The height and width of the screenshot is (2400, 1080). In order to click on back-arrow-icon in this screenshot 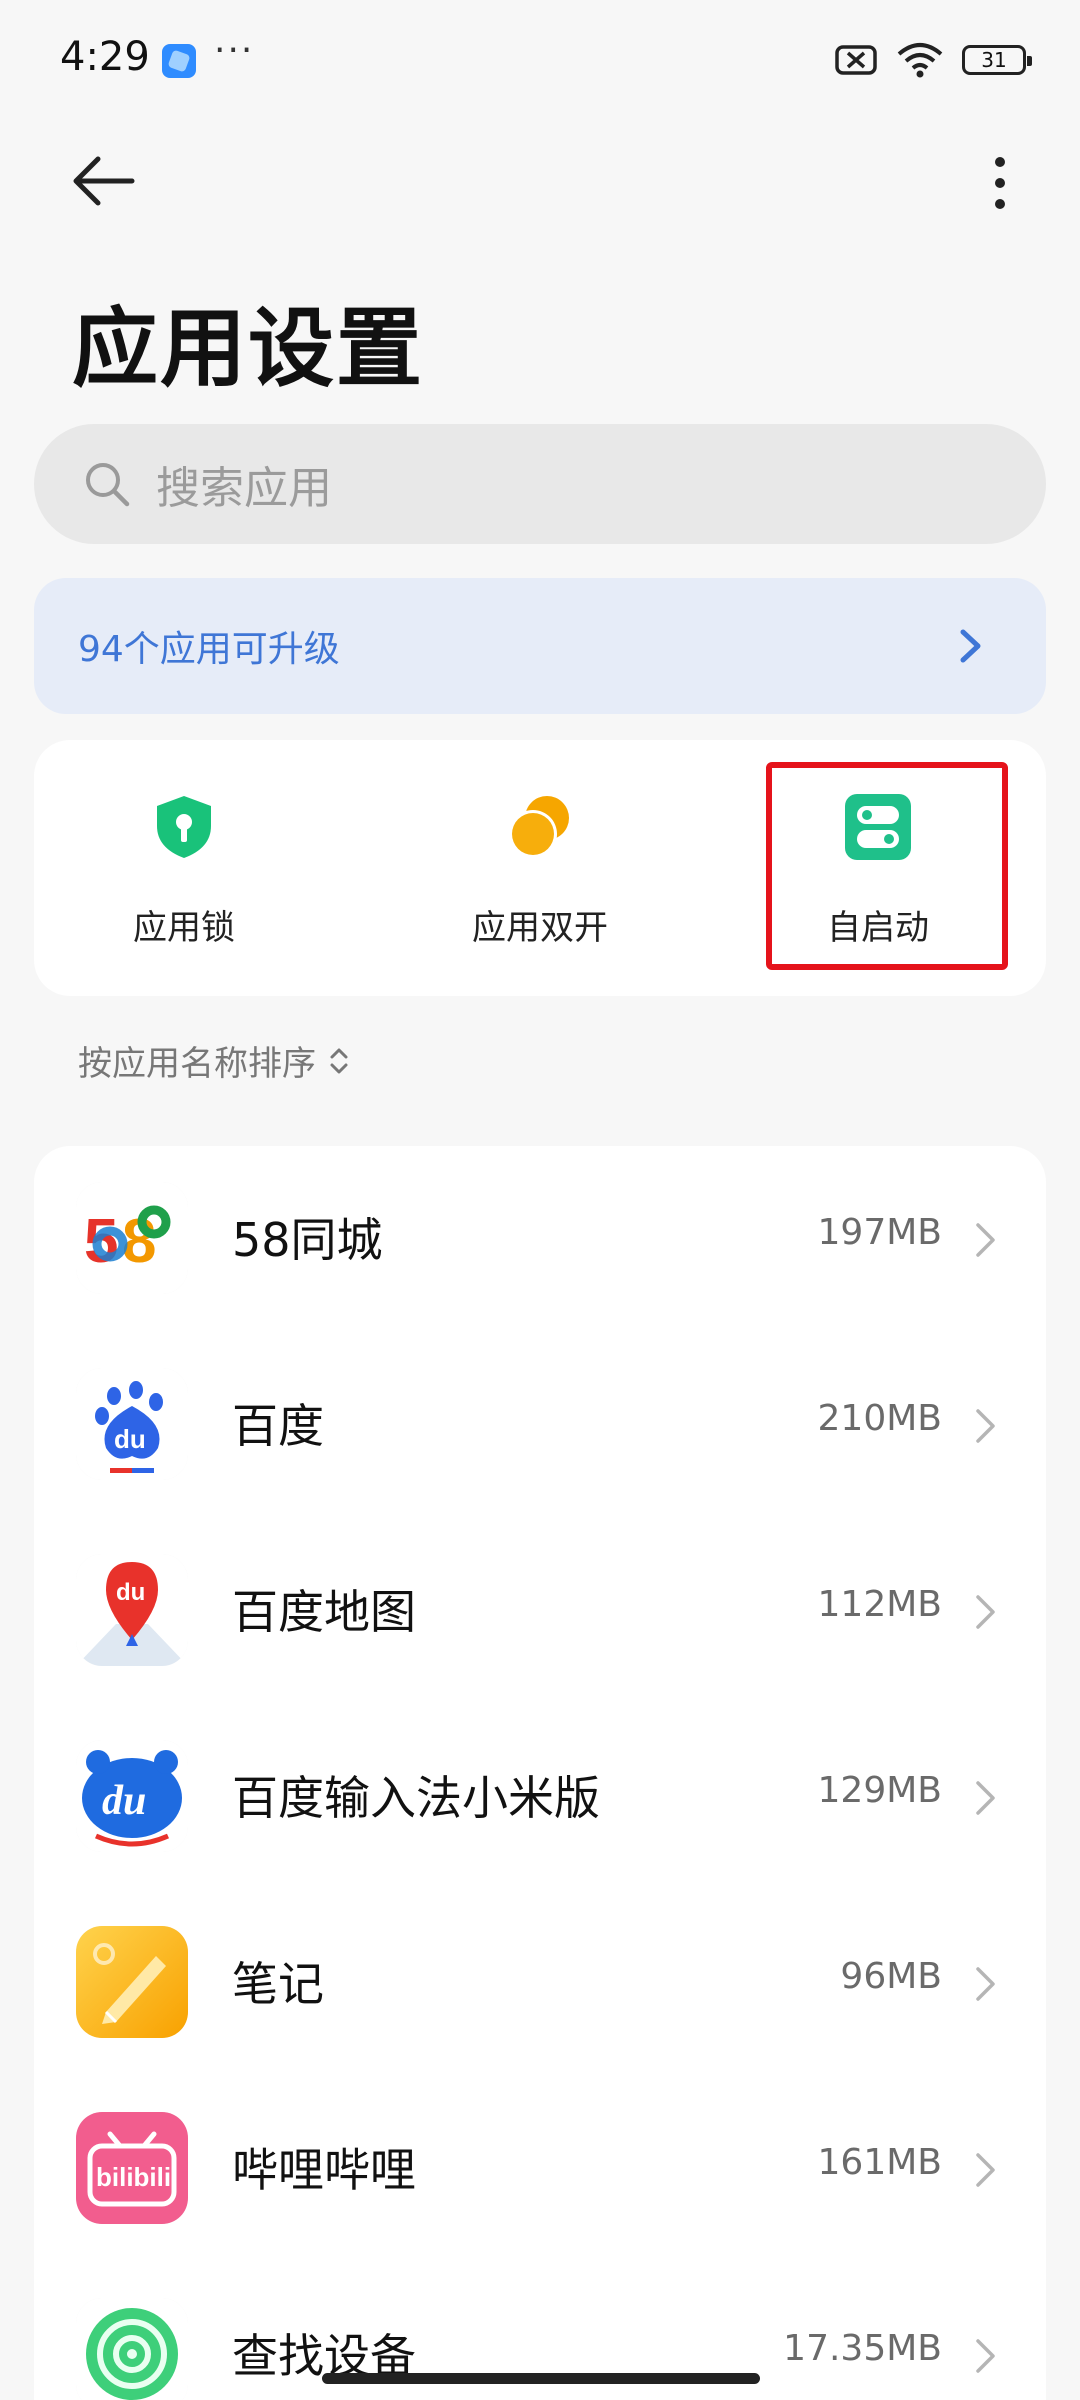, I will do `click(104, 181)`.